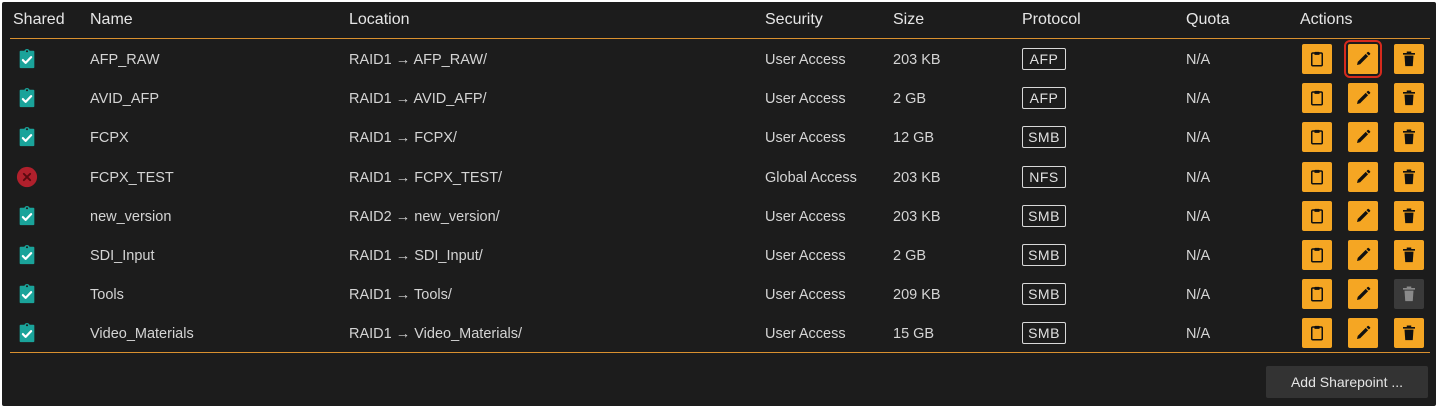 The height and width of the screenshot is (408, 1438). Describe the element at coordinates (914, 138) in the screenshot. I see `sharepoint-size: 12 GB` at that location.